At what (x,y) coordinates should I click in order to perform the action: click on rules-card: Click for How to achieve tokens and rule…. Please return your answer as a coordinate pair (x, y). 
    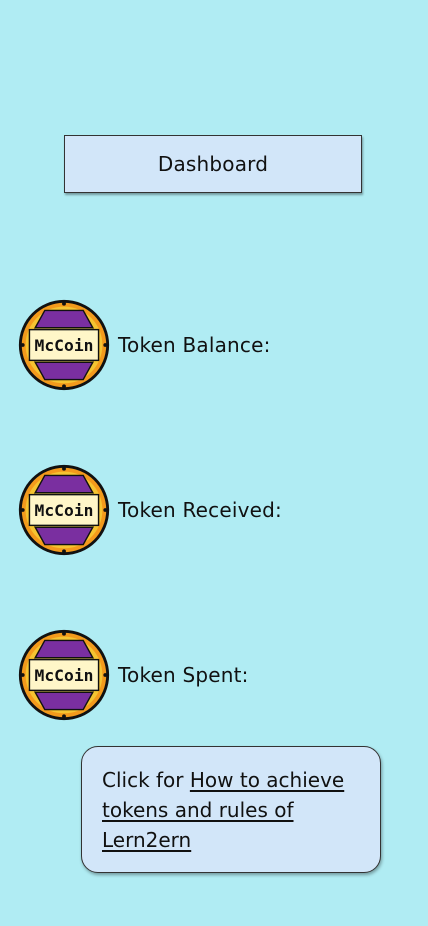
    Looking at the image, I should click on (231, 809).